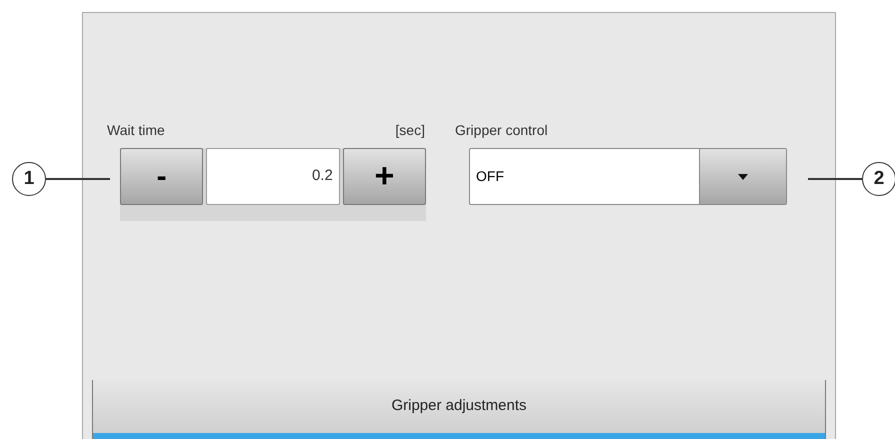  I want to click on value-field: 0.2, so click(273, 176).